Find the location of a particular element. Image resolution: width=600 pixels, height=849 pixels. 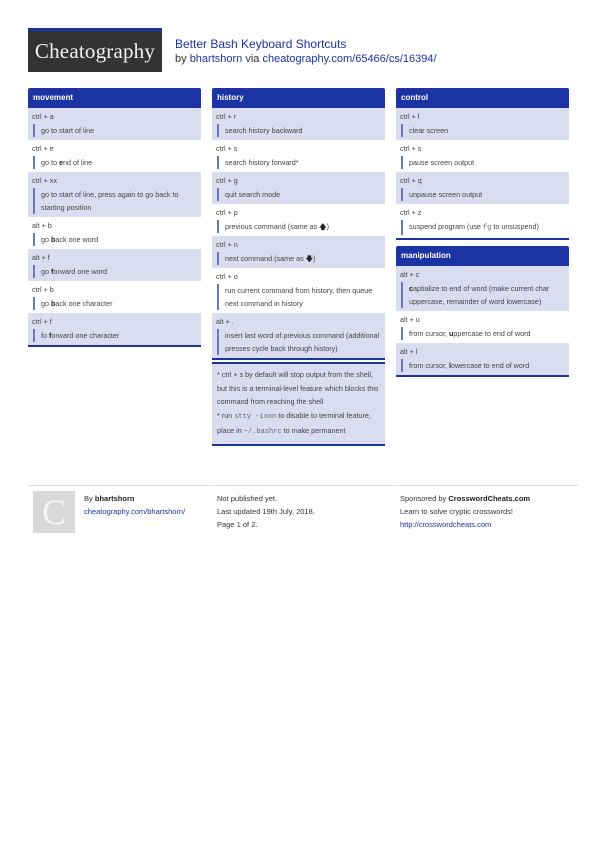

desc-text: from cursor, is located at coordinates (429, 365).